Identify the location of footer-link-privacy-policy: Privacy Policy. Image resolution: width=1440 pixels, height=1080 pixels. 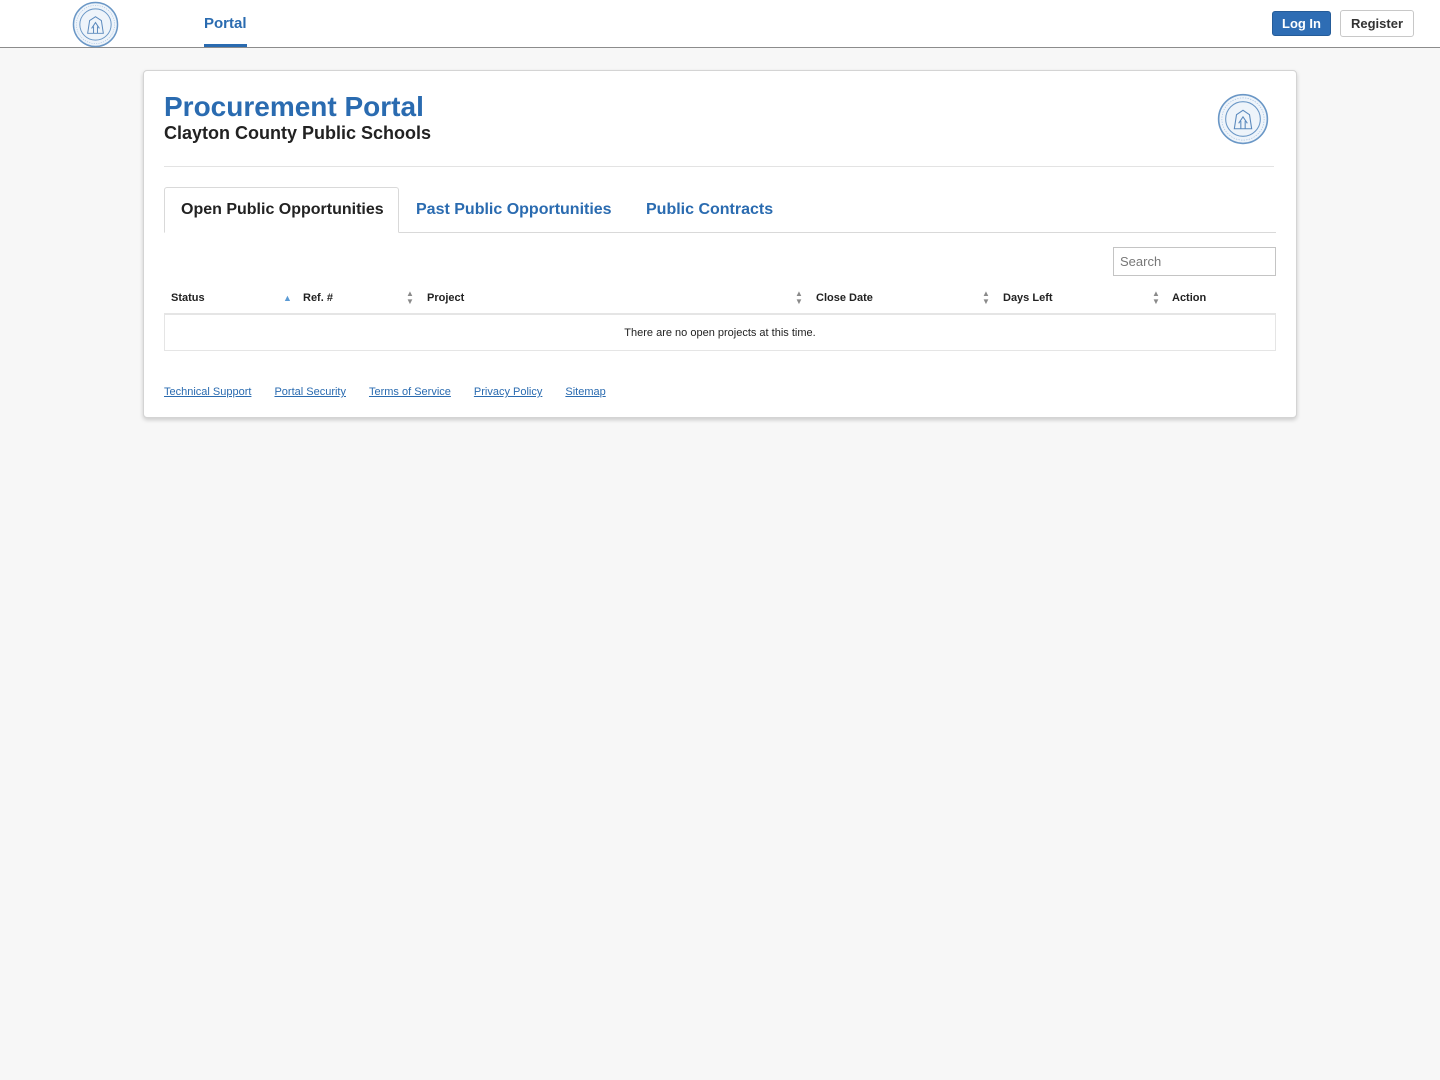
(508, 392).